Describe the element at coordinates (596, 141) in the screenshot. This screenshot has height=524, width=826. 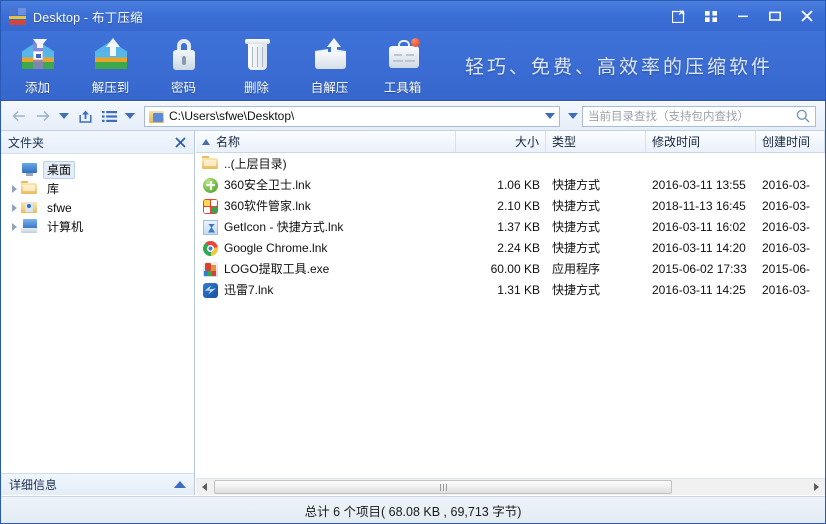
I see `column-header-type: 类型` at that location.